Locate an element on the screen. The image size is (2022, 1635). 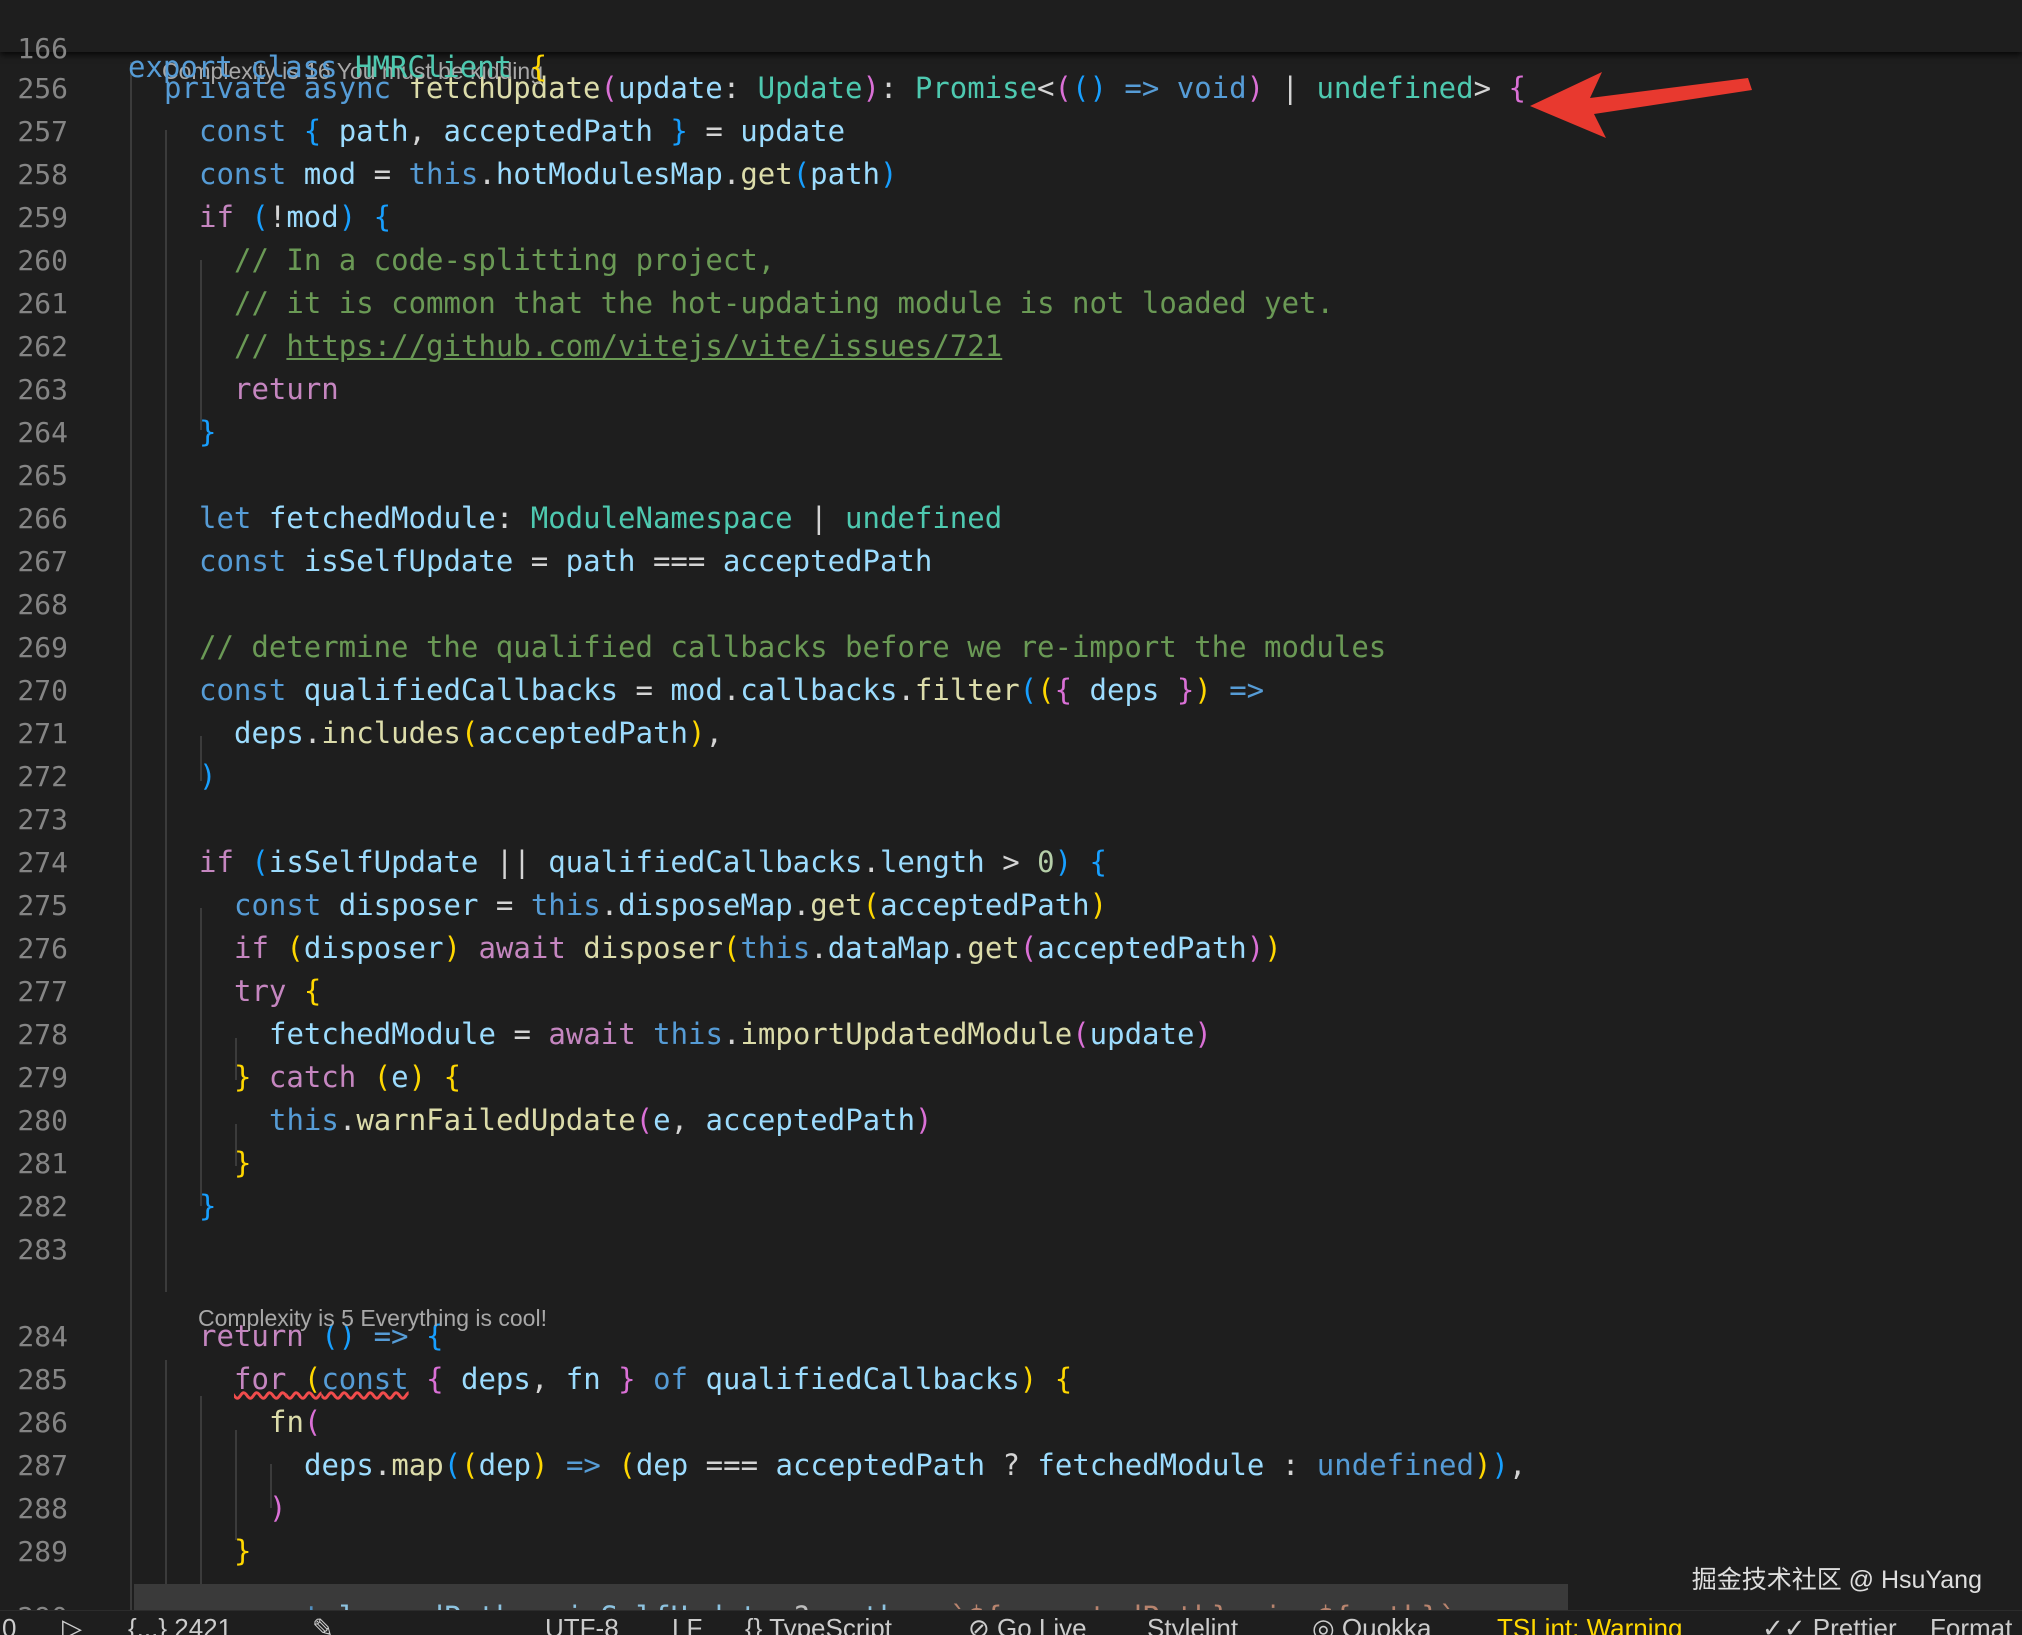
complexity-codelens: Complexity is 5 Everything is cool! is located at coordinates (372, 1318).